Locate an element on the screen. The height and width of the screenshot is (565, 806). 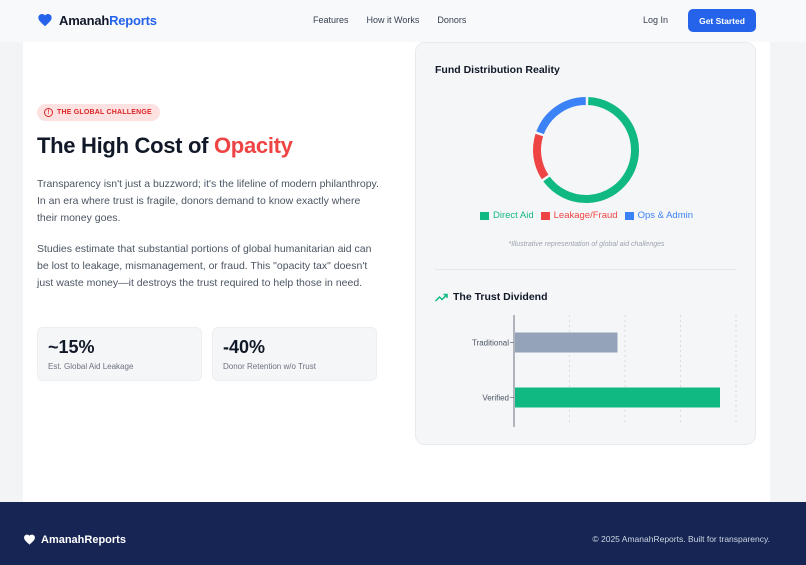
login-link: Log In is located at coordinates (655, 20).